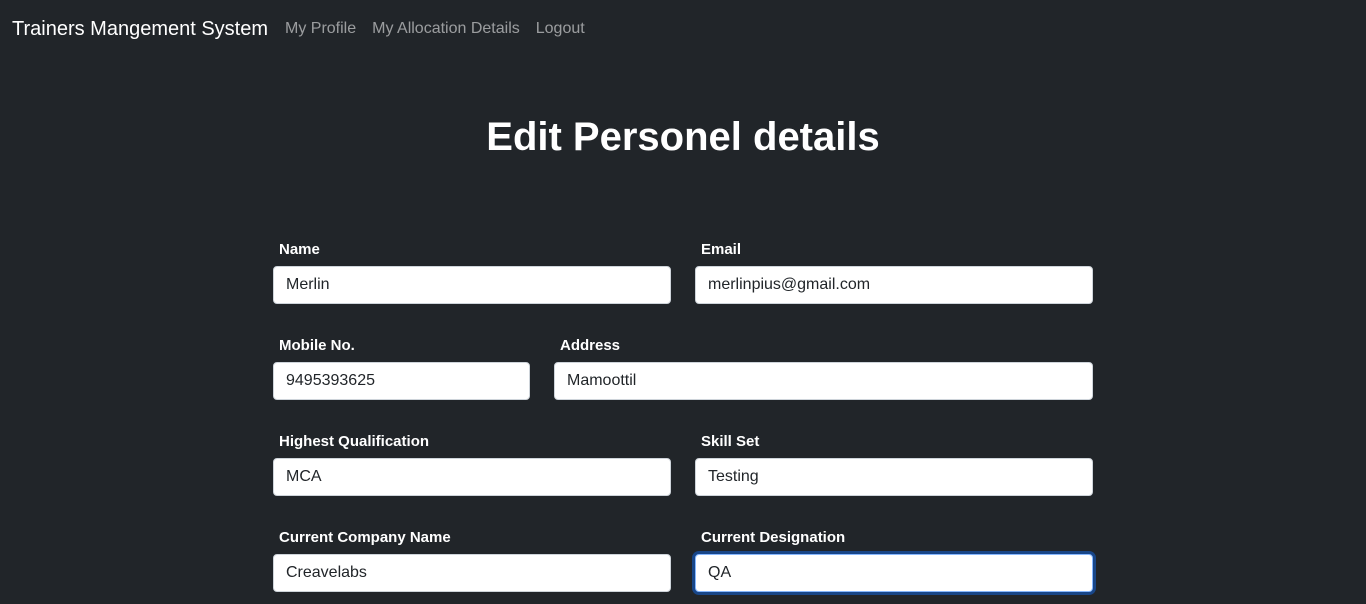 The image size is (1366, 604). I want to click on designation-input, so click(894, 573).